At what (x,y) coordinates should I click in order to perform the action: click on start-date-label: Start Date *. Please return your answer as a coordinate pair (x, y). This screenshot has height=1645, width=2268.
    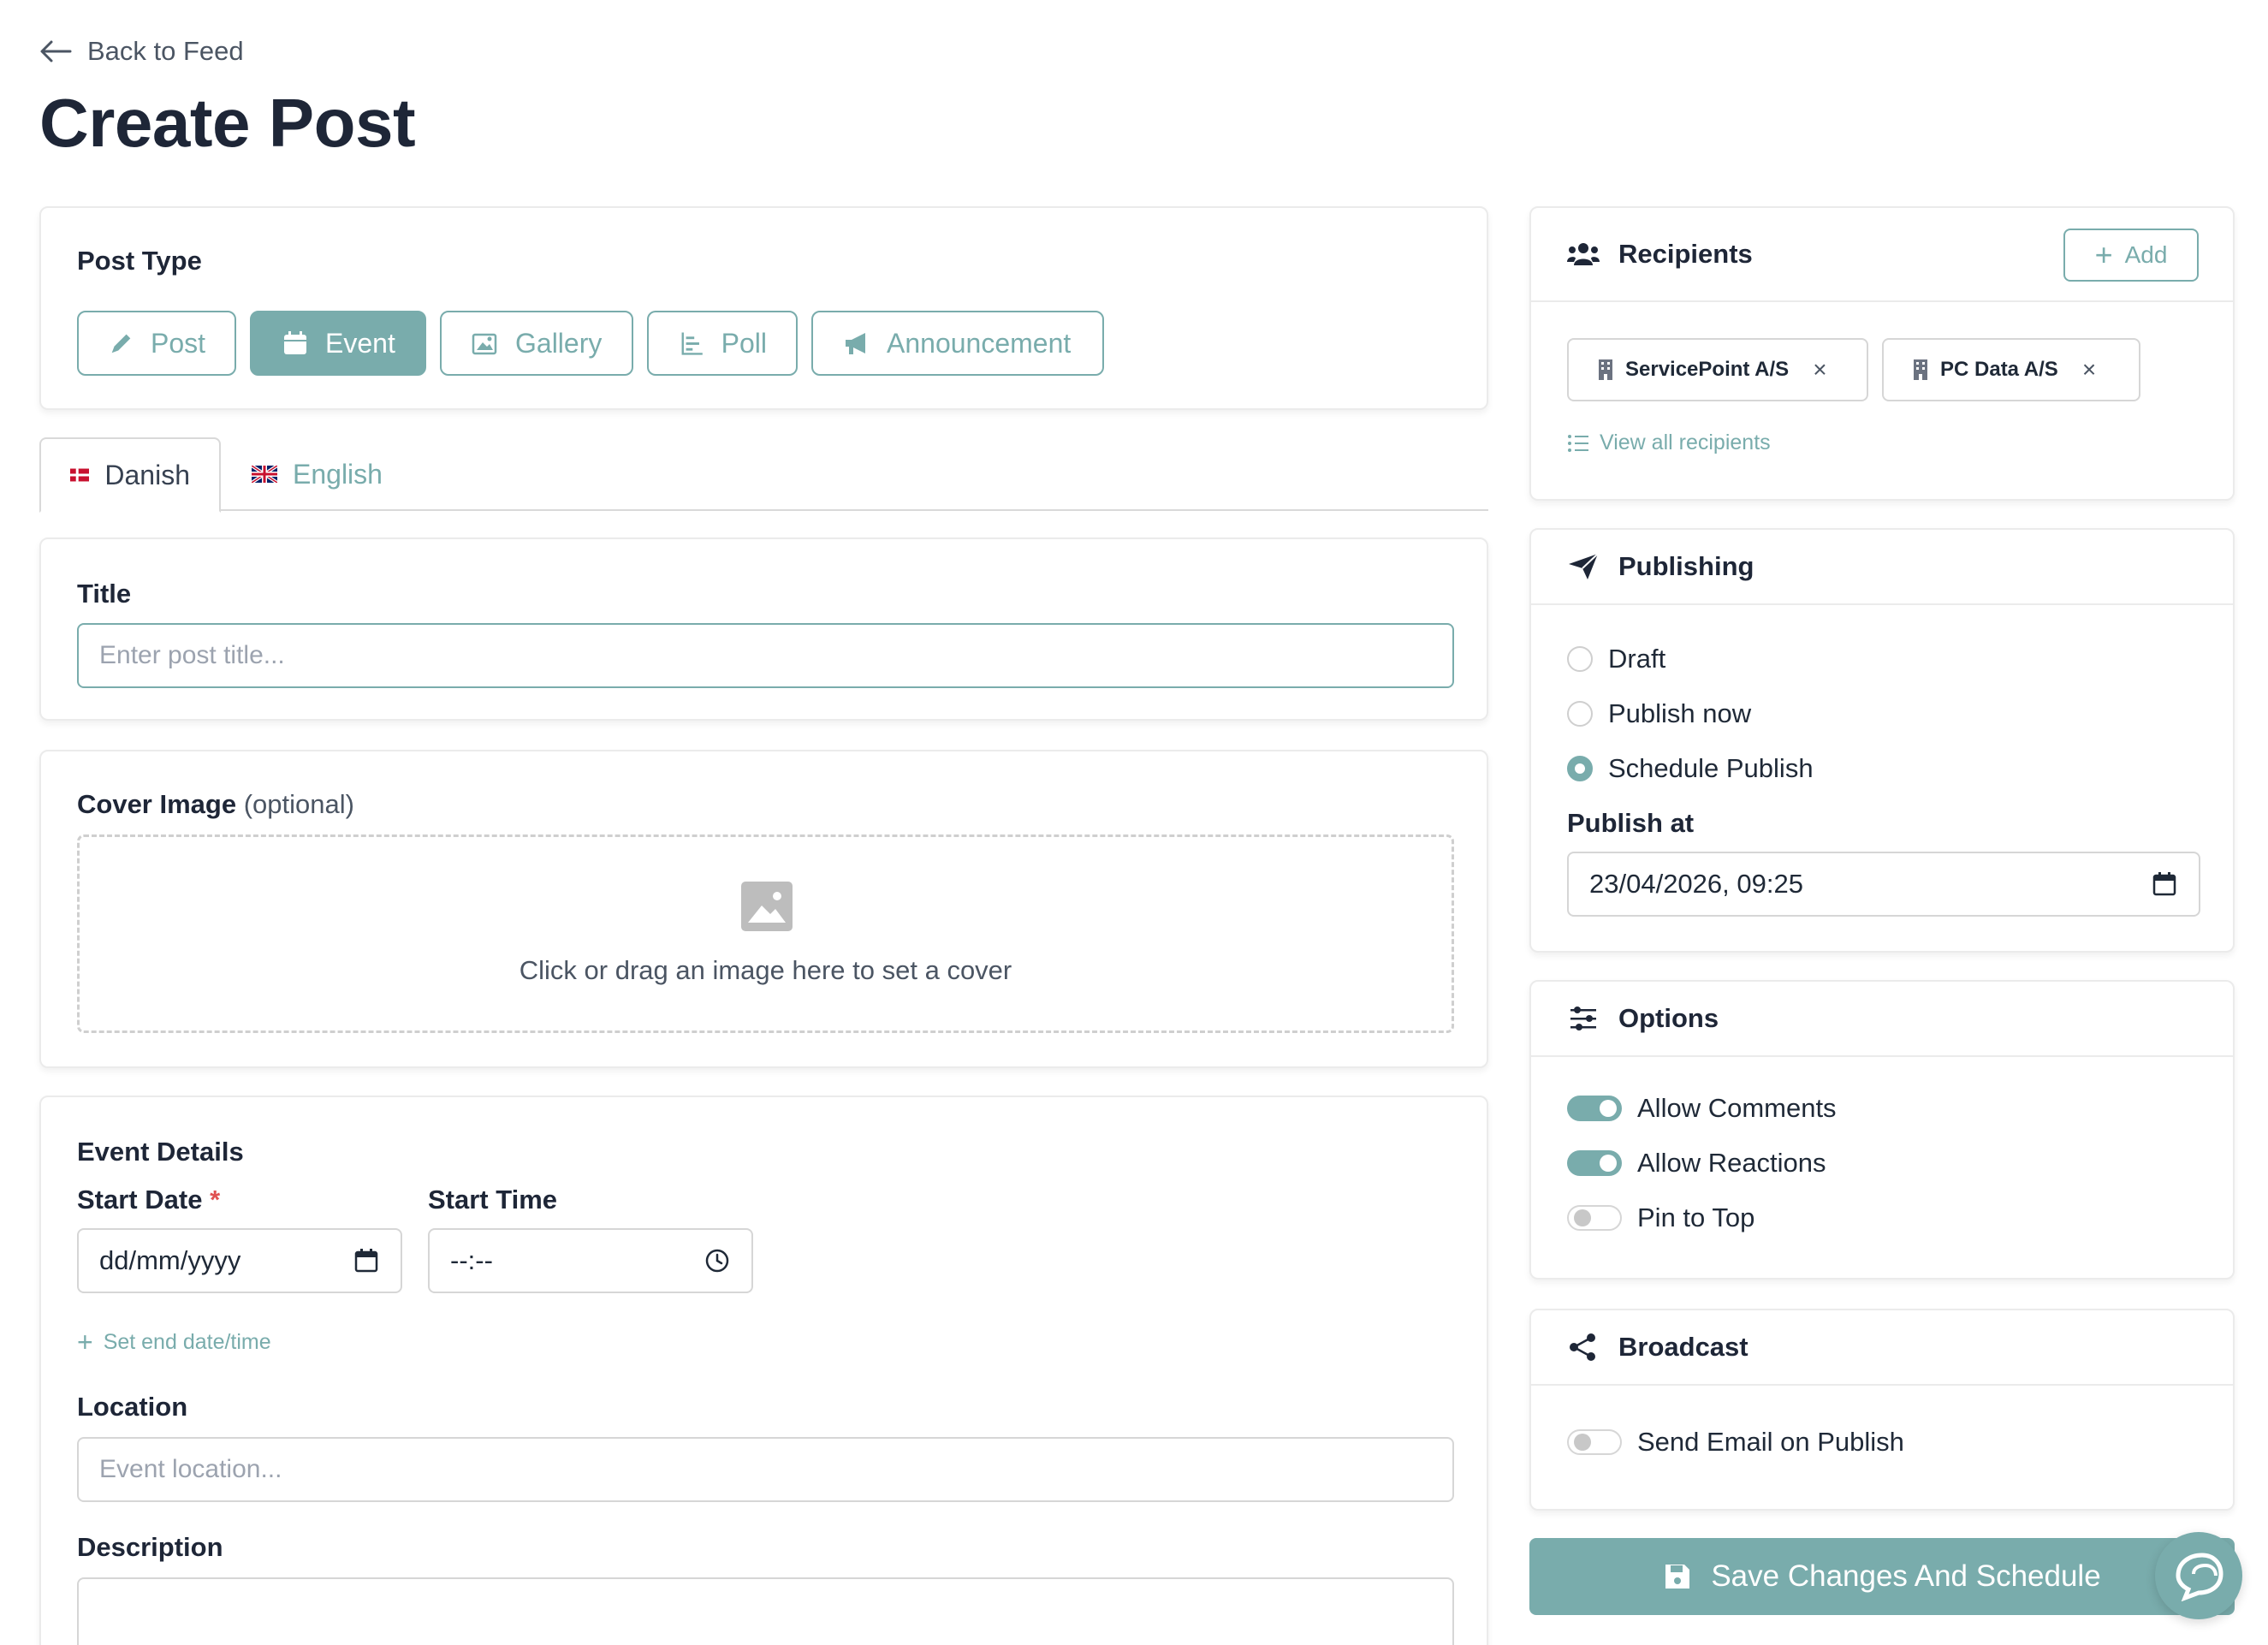
    Looking at the image, I should click on (148, 1200).